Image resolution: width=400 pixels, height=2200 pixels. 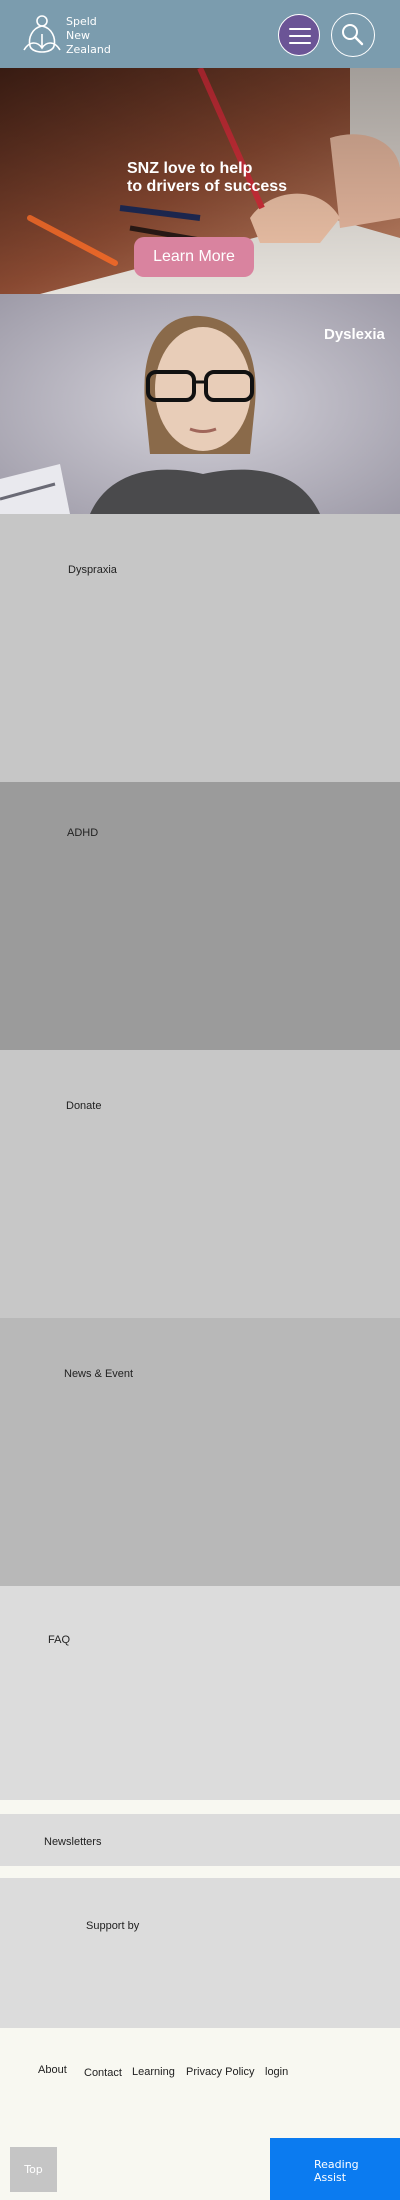 What do you see at coordinates (200, 1693) in the screenshot?
I see `faq-section` at bounding box center [200, 1693].